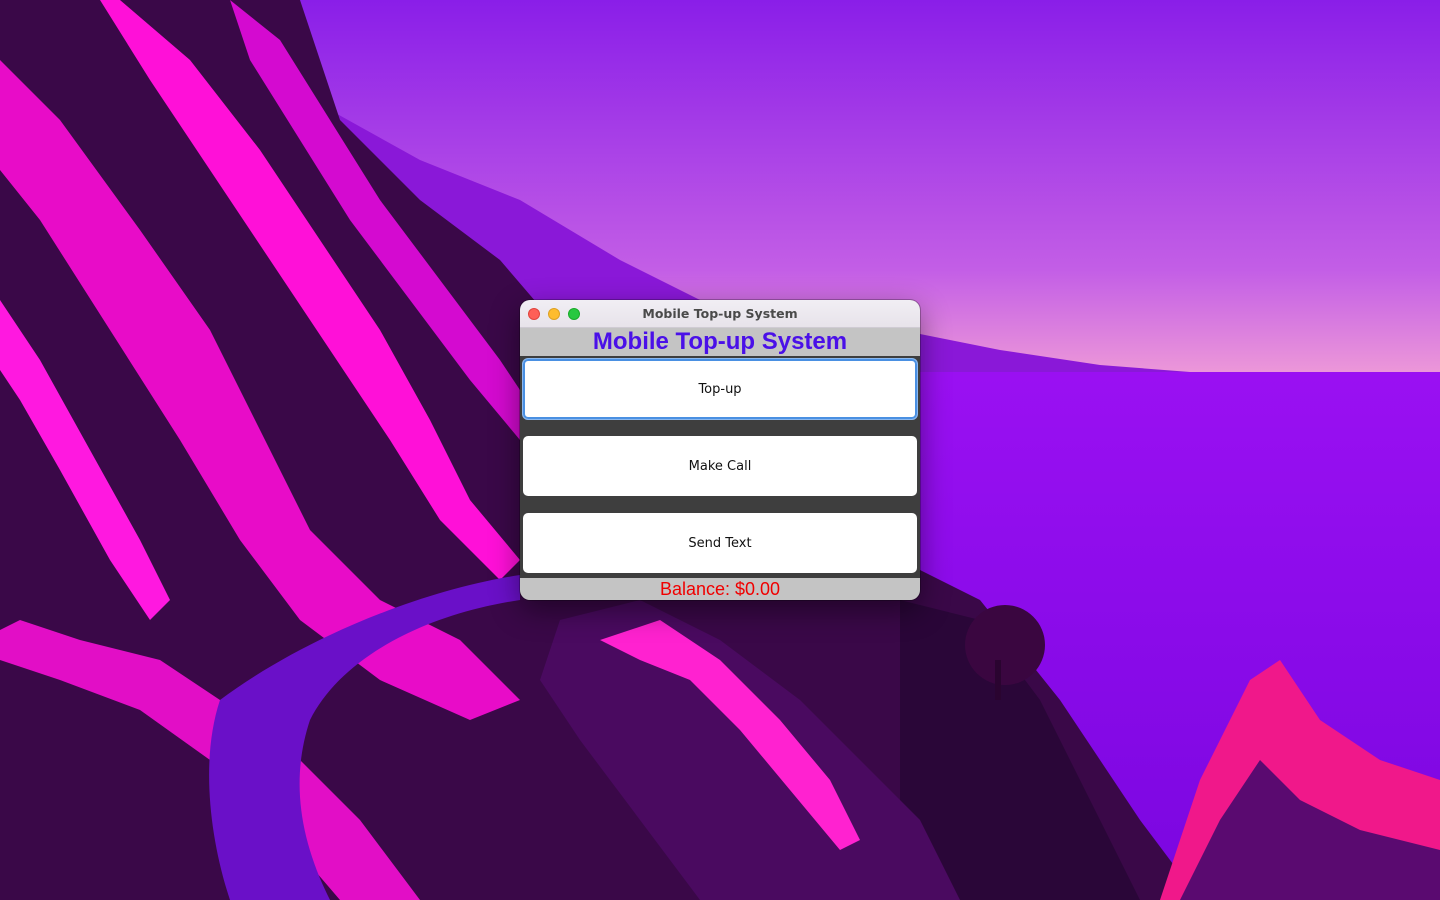 This screenshot has height=900, width=1440. What do you see at coordinates (720, 389) in the screenshot?
I see `top-up-button: Top-up` at bounding box center [720, 389].